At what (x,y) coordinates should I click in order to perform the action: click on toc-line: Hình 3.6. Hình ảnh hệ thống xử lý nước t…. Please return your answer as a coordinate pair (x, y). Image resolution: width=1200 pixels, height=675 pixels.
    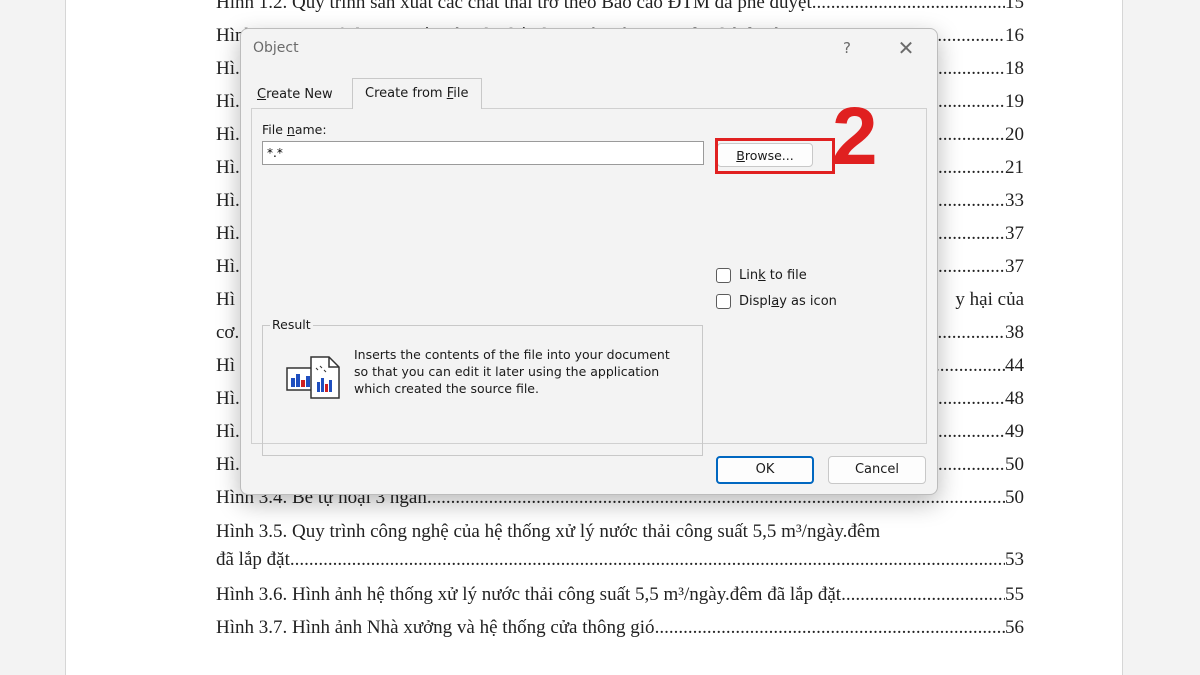
    Looking at the image, I should click on (620, 594).